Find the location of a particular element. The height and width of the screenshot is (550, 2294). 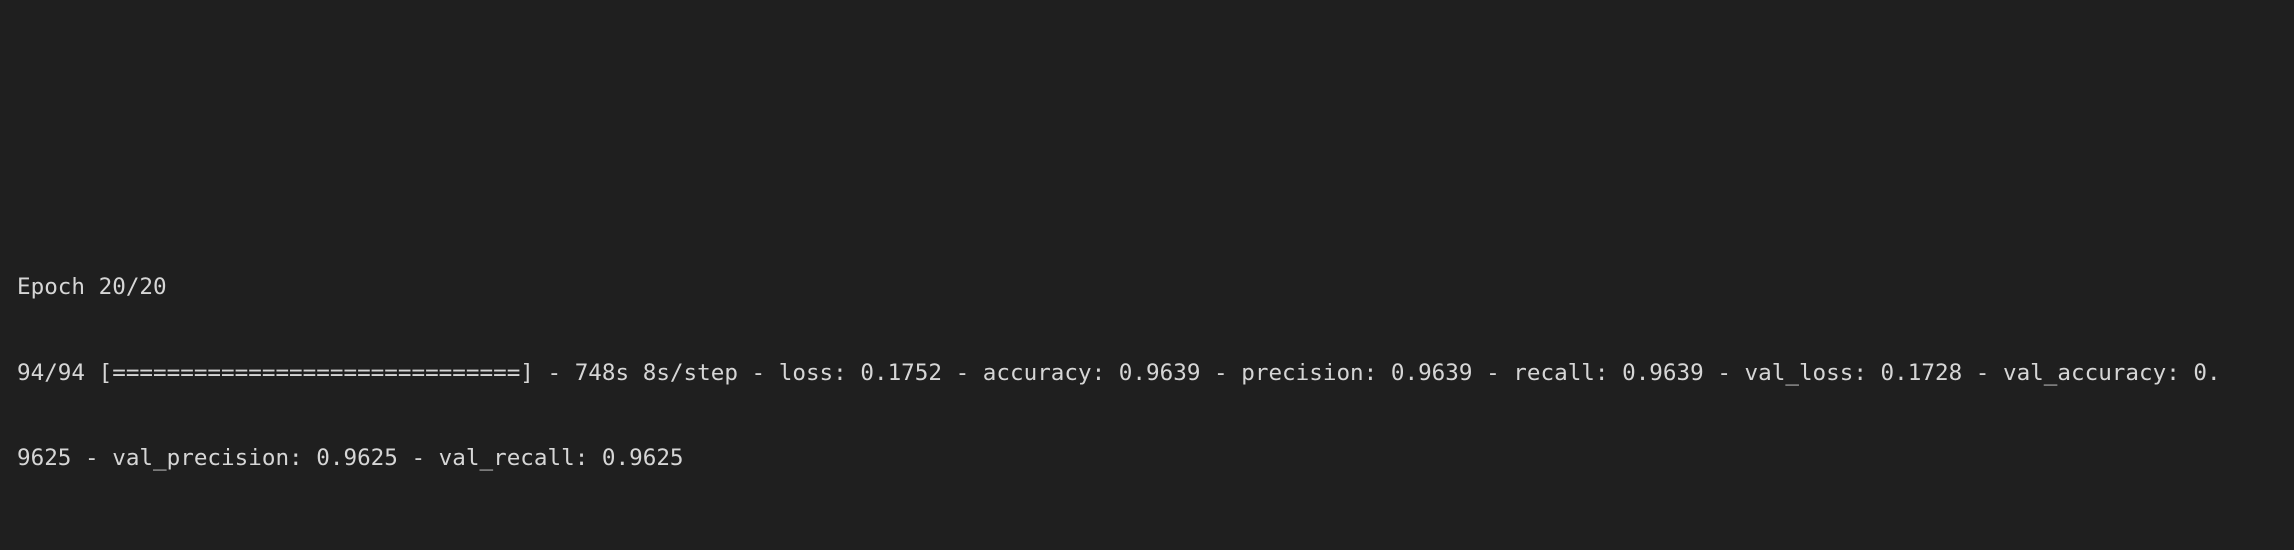

epoch-line: Epoch 20/20 is located at coordinates (92, 287).